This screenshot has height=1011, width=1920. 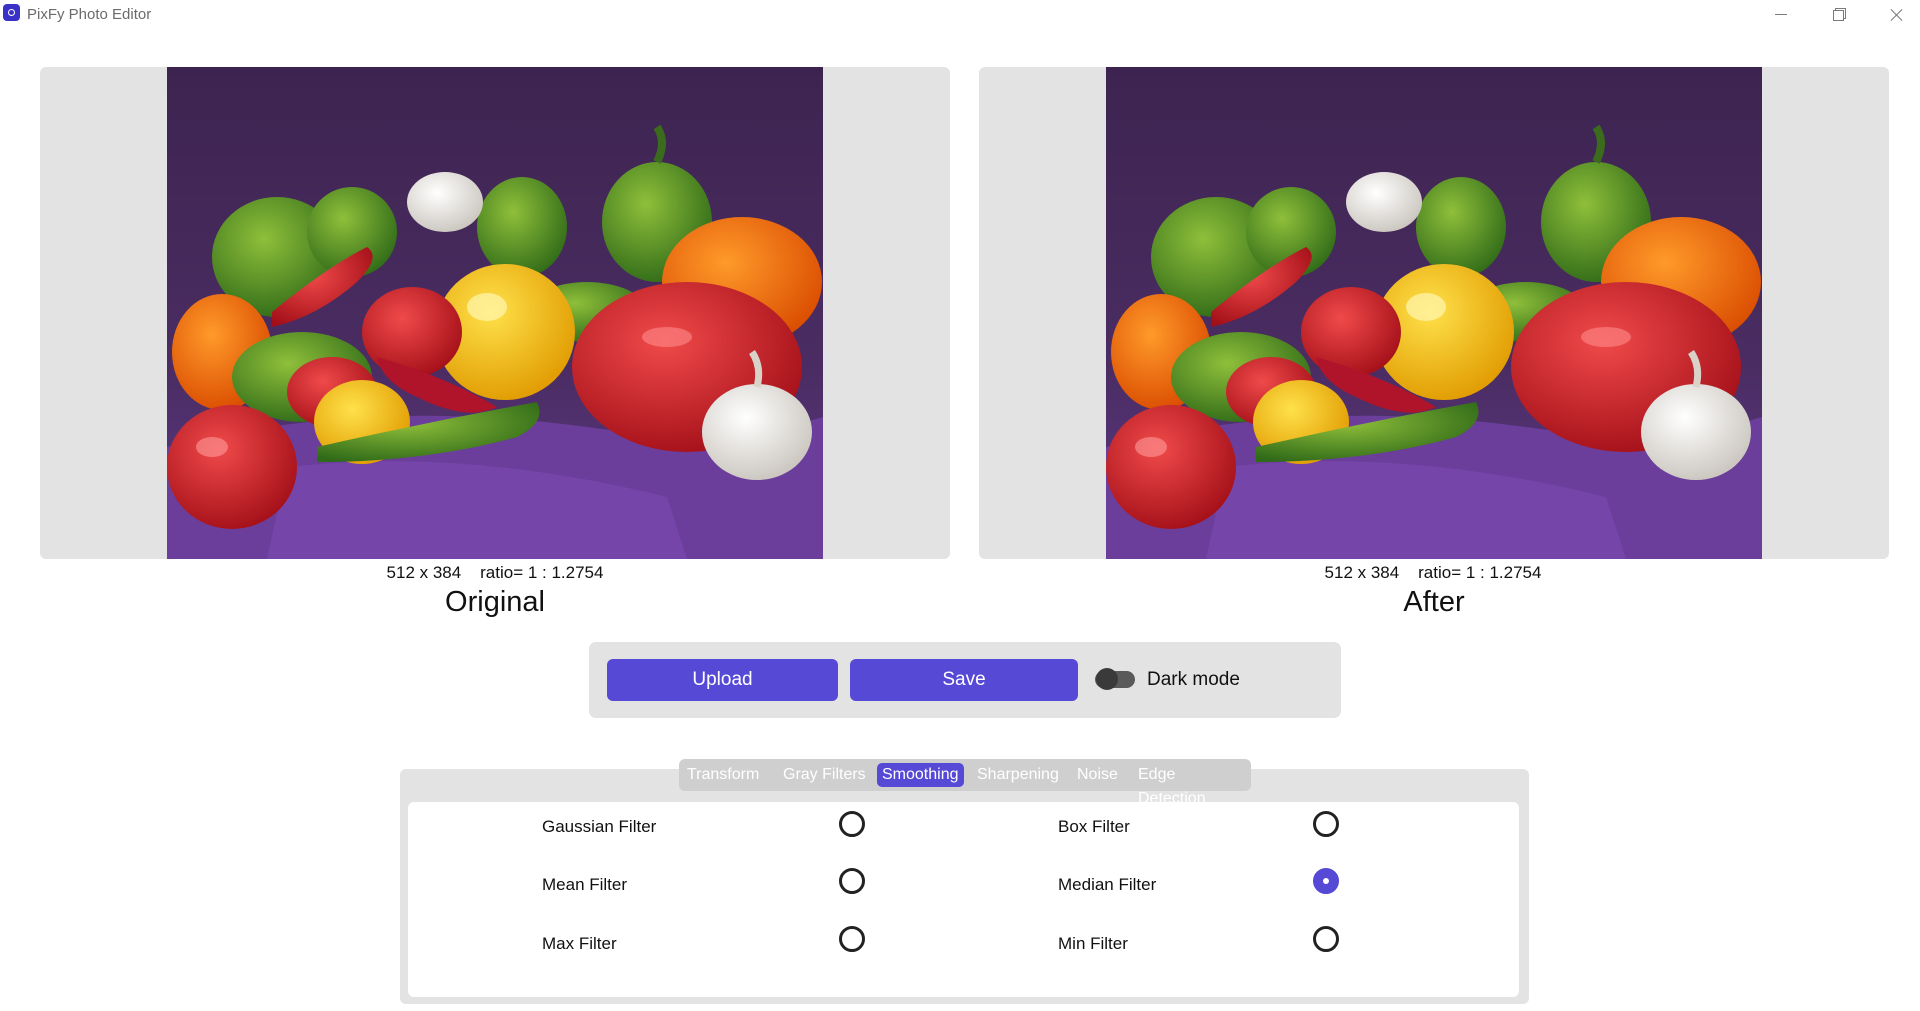 What do you see at coordinates (1193, 679) in the screenshot?
I see `dark-mode-label: Dark mode` at bounding box center [1193, 679].